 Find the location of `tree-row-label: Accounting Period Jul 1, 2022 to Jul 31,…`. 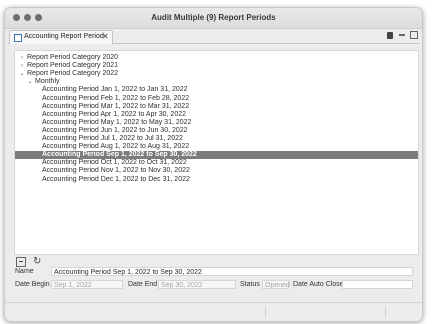

tree-row-label: Accounting Period Jul 1, 2022 to Jul 31,… is located at coordinates (112, 138).